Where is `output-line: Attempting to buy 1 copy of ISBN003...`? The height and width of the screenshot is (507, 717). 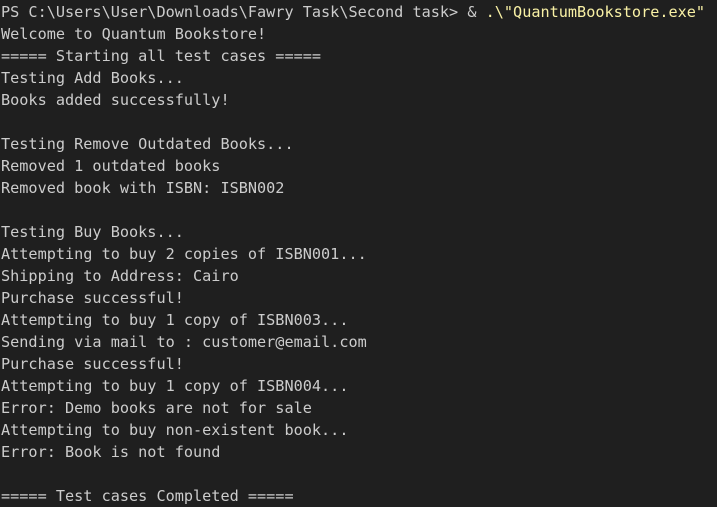
output-line: Attempting to buy 1 copy of ISBN003... is located at coordinates (175, 320).